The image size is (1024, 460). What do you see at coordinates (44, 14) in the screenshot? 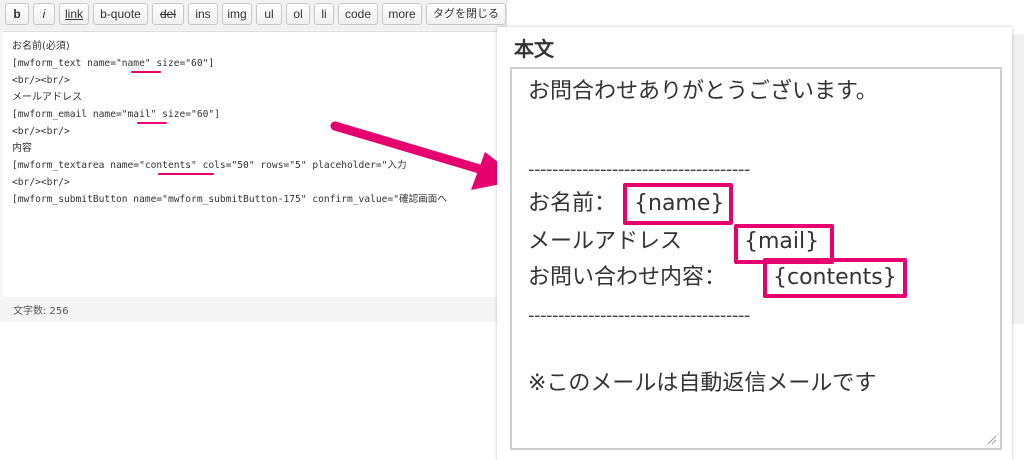
I see `italic-button: i` at bounding box center [44, 14].